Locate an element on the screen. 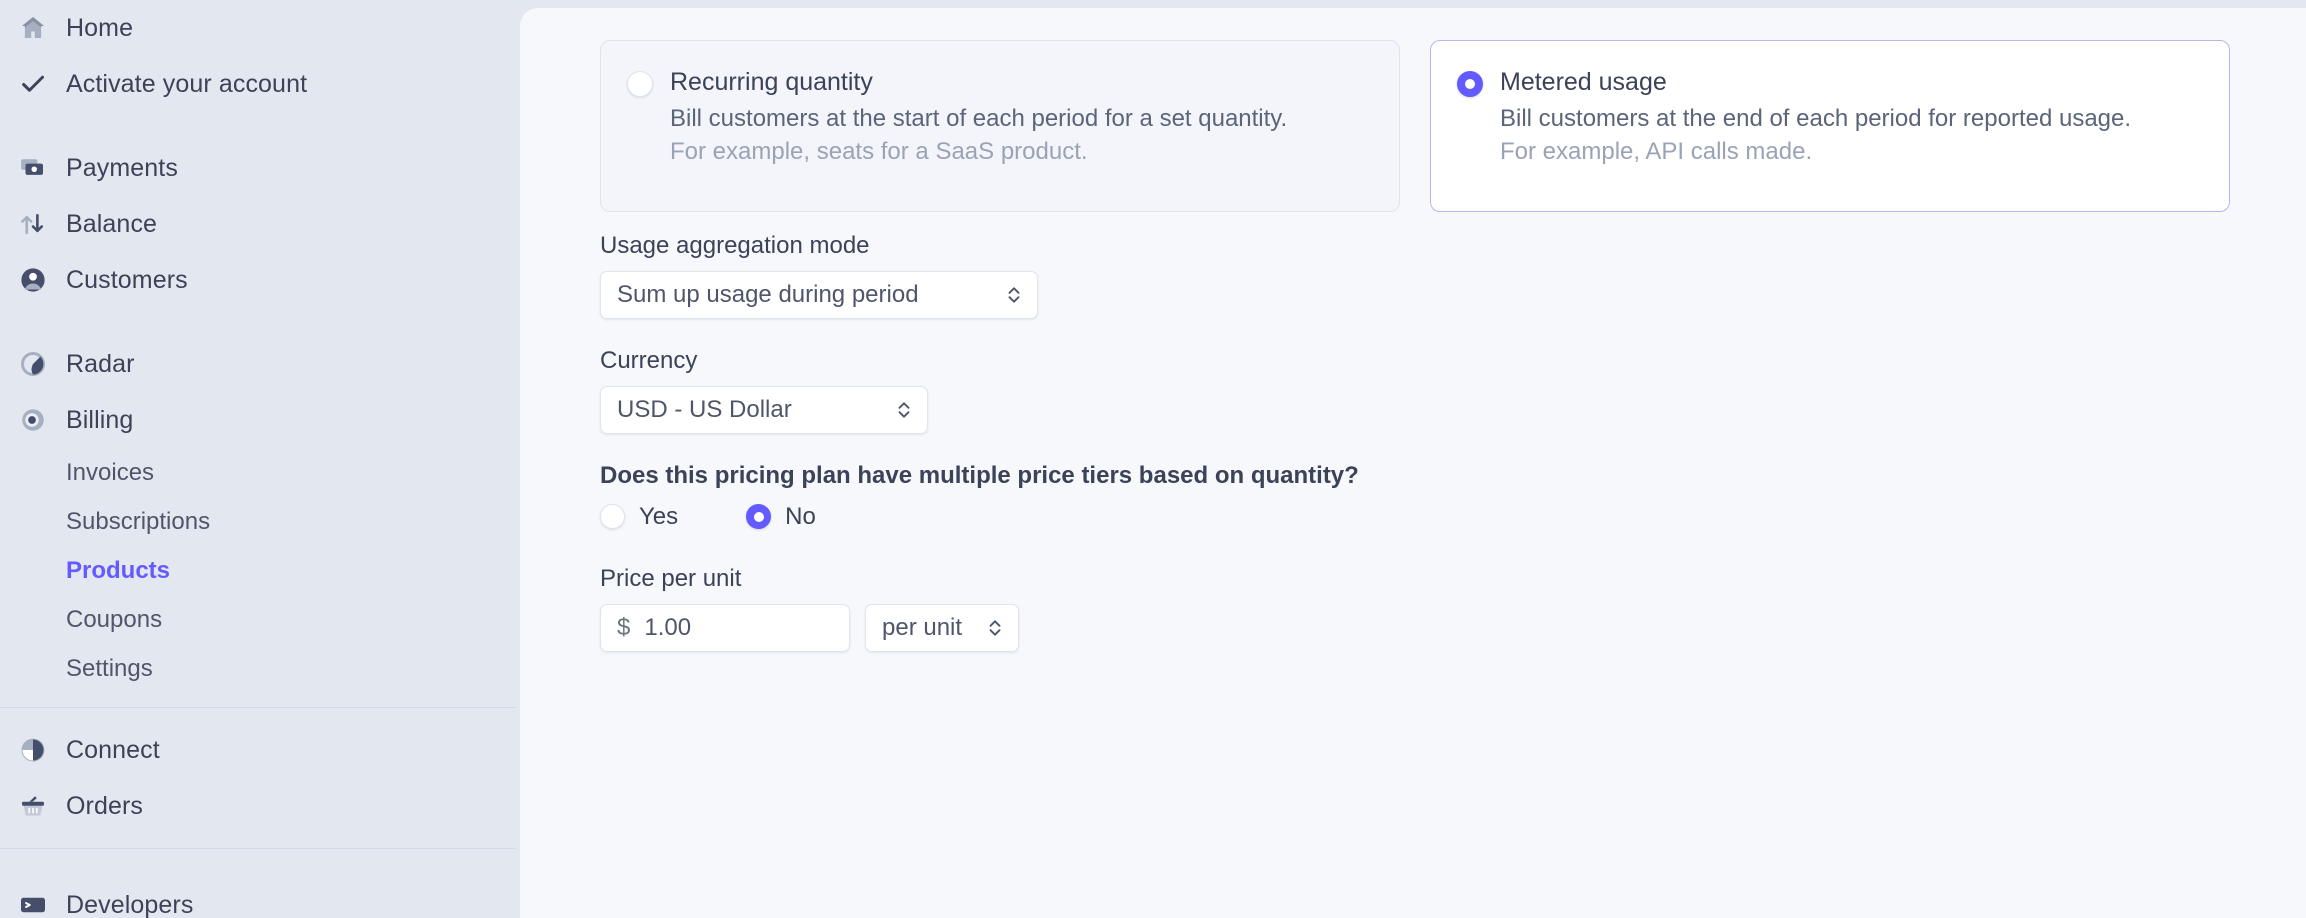 This screenshot has height=918, width=2306. sidebar-subitem-label: Invoices is located at coordinates (110, 472).